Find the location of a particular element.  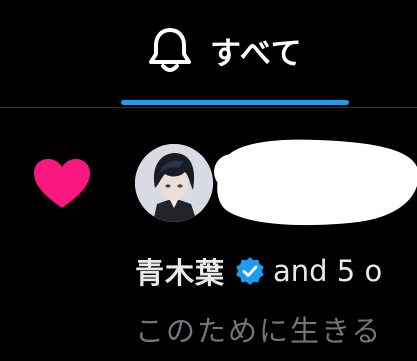

others-count-text: and 5 o is located at coordinates (328, 271).